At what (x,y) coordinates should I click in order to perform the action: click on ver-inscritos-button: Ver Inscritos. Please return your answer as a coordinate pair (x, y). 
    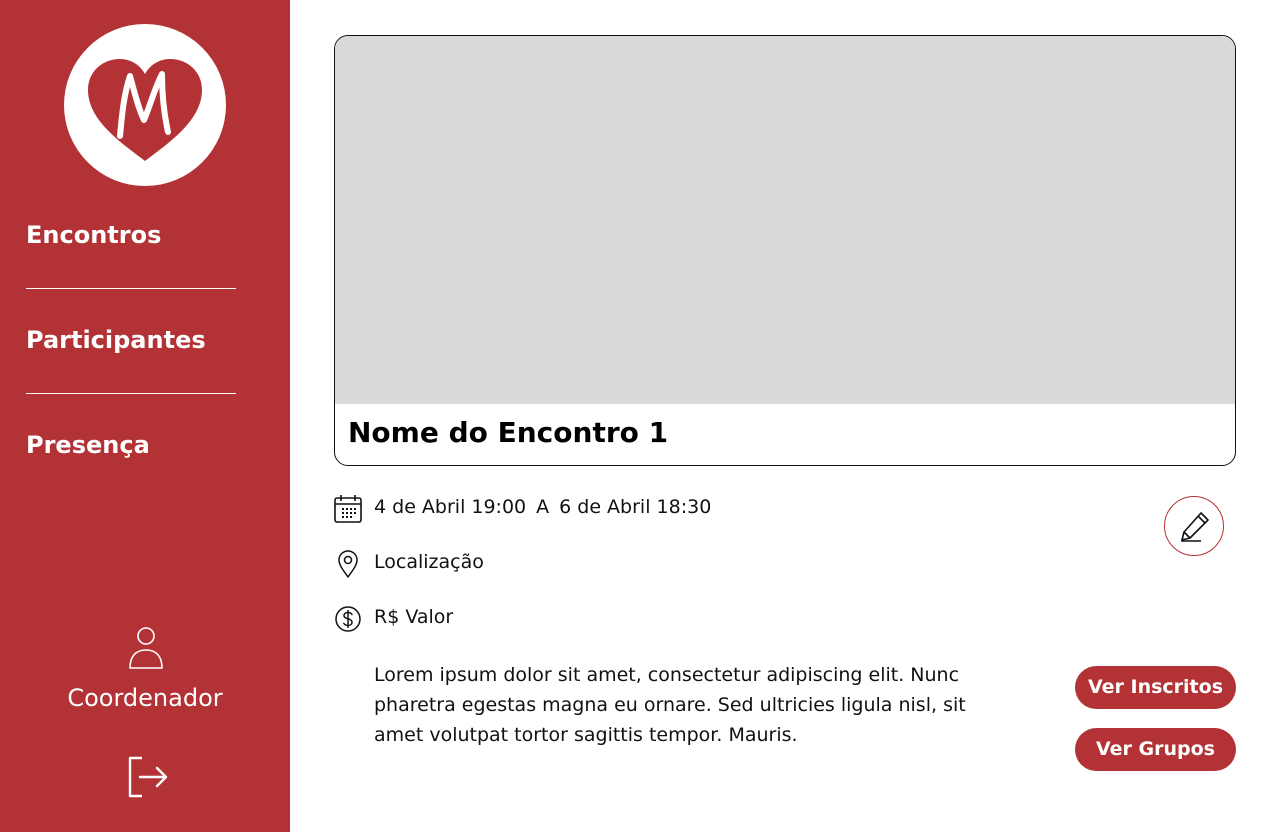
    Looking at the image, I should click on (1155, 687).